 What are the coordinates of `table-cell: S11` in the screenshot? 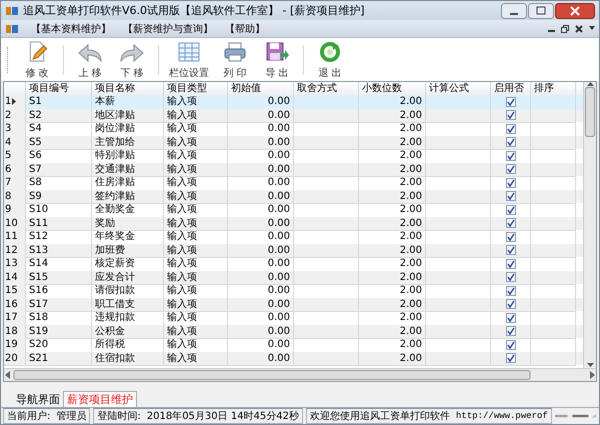 It's located at (59, 223).